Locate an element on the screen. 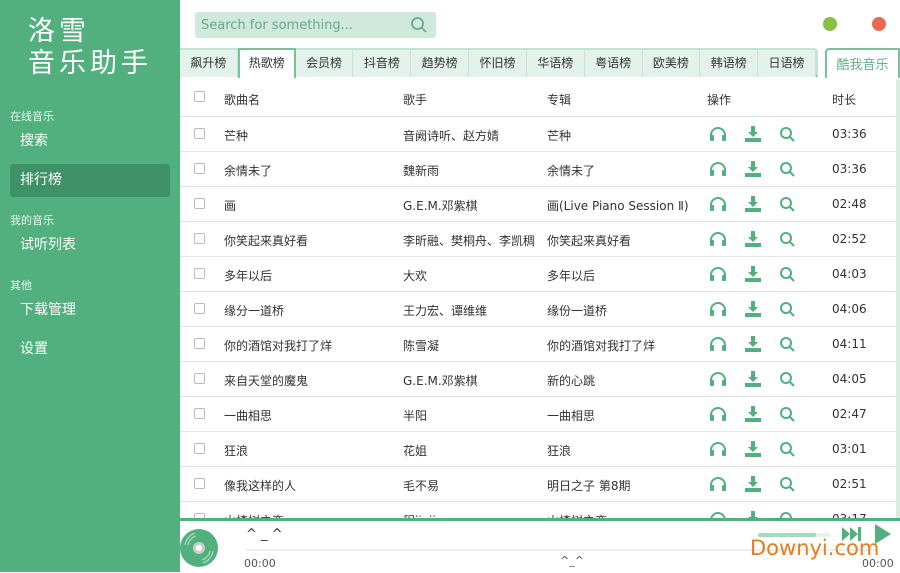 This screenshot has width=900, height=573. table-row: 一曲相思 半阳 一曲相思 02:47 is located at coordinates (538, 414).